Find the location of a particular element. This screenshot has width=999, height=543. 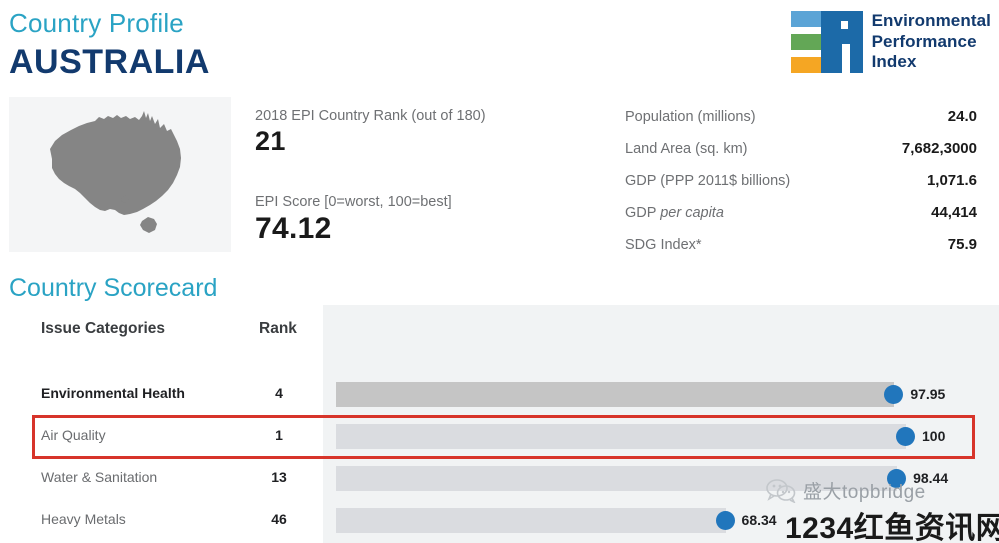

scorecard-row-category: Air Quality is located at coordinates (73, 435).